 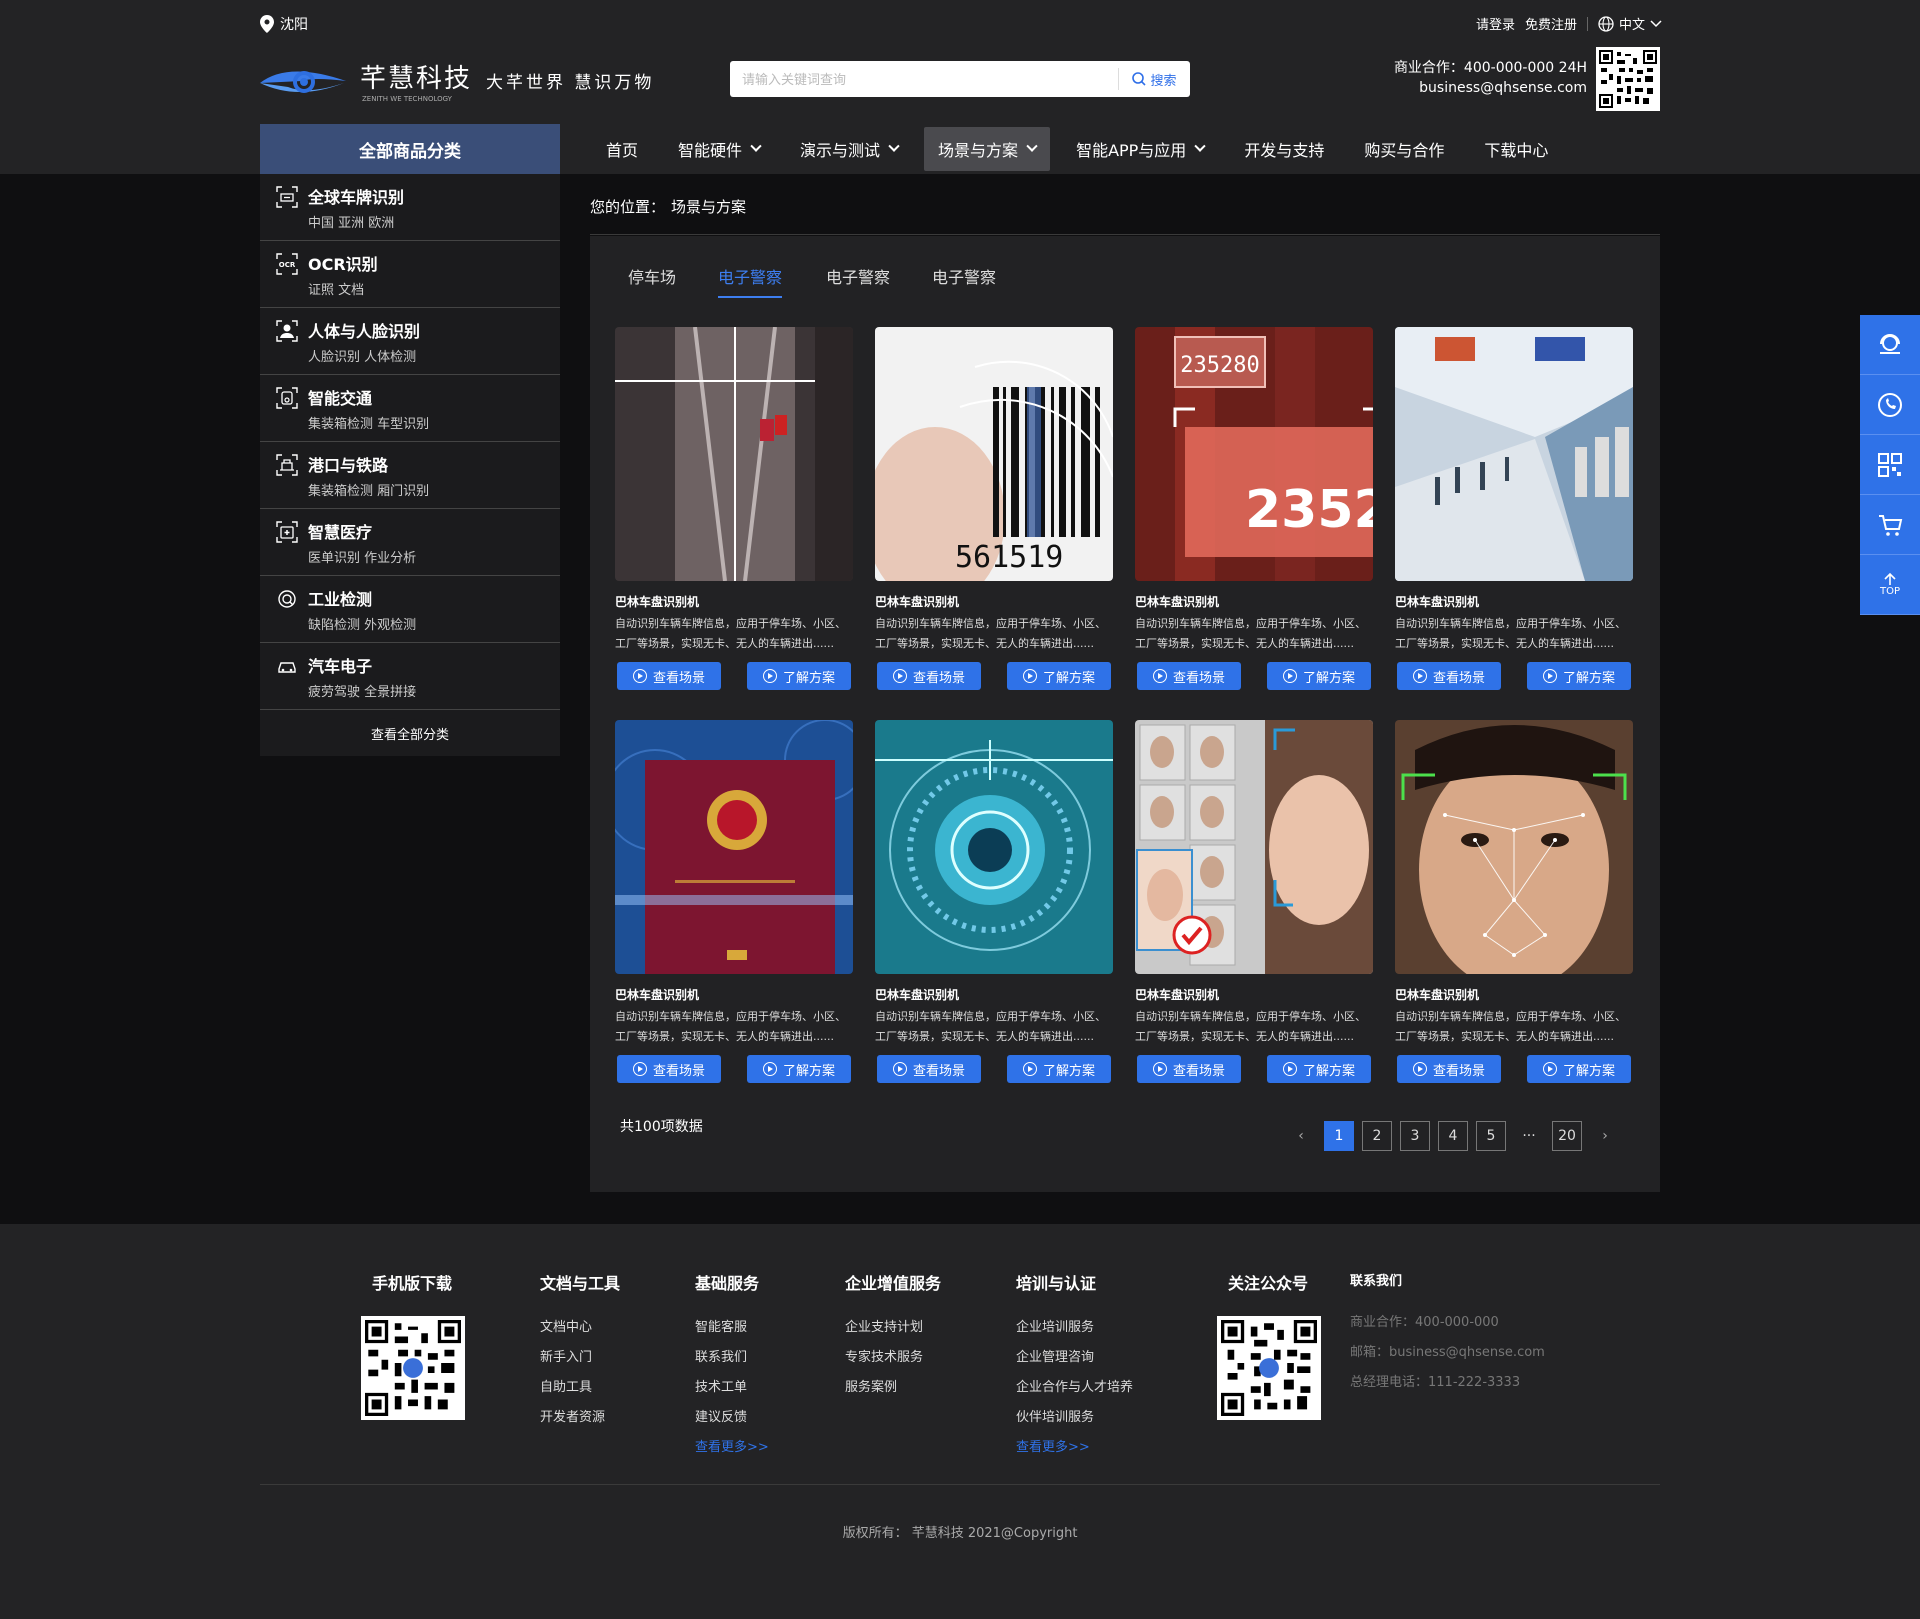 I want to click on register-link: 免费注册, so click(x=1551, y=23).